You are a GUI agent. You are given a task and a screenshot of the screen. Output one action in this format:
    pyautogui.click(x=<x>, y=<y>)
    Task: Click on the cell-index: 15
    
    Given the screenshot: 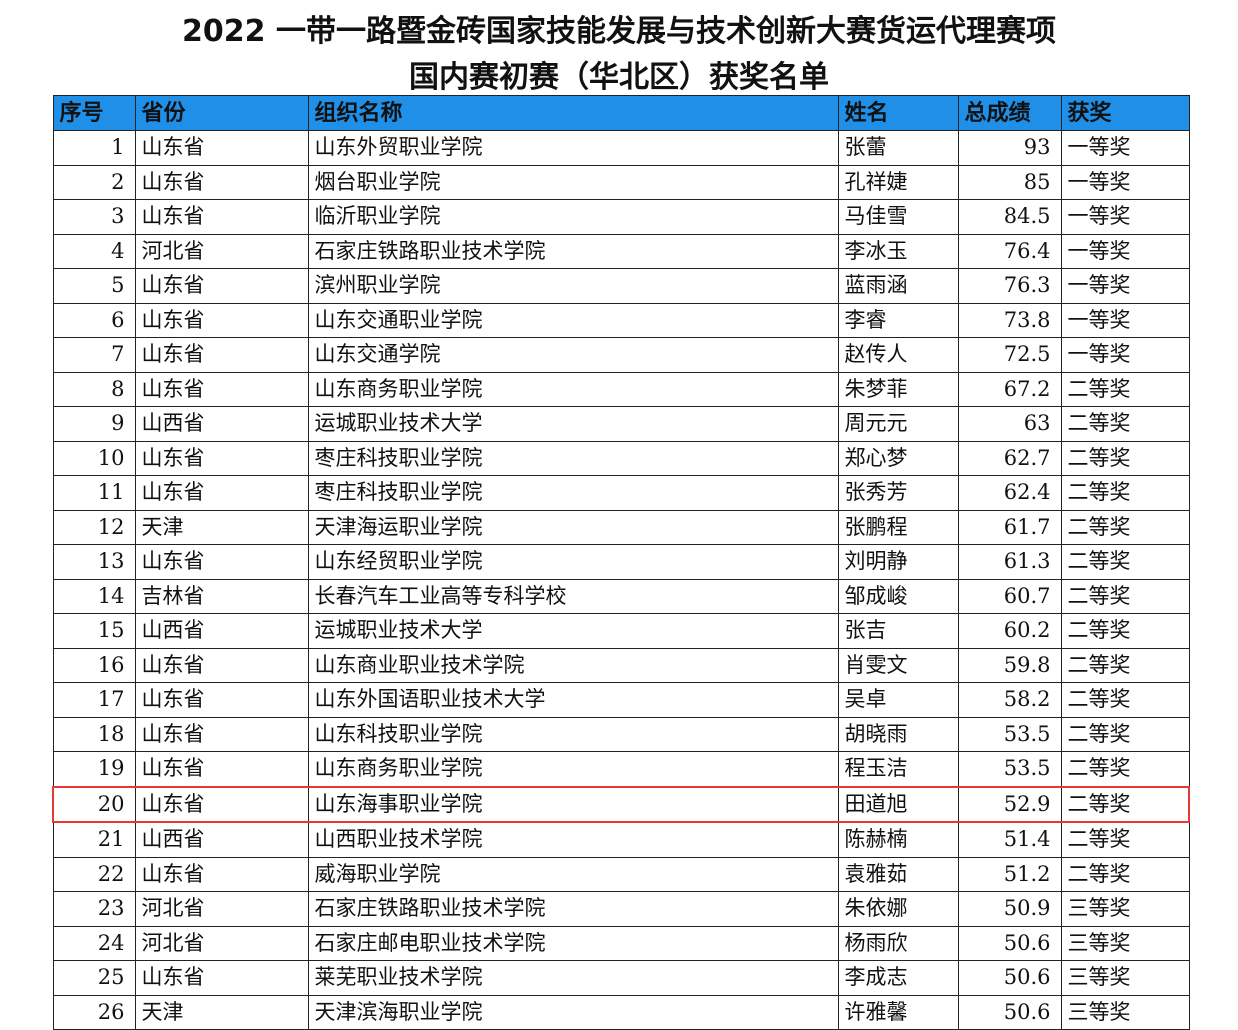 What is the action you would take?
    pyautogui.click(x=94, y=631)
    